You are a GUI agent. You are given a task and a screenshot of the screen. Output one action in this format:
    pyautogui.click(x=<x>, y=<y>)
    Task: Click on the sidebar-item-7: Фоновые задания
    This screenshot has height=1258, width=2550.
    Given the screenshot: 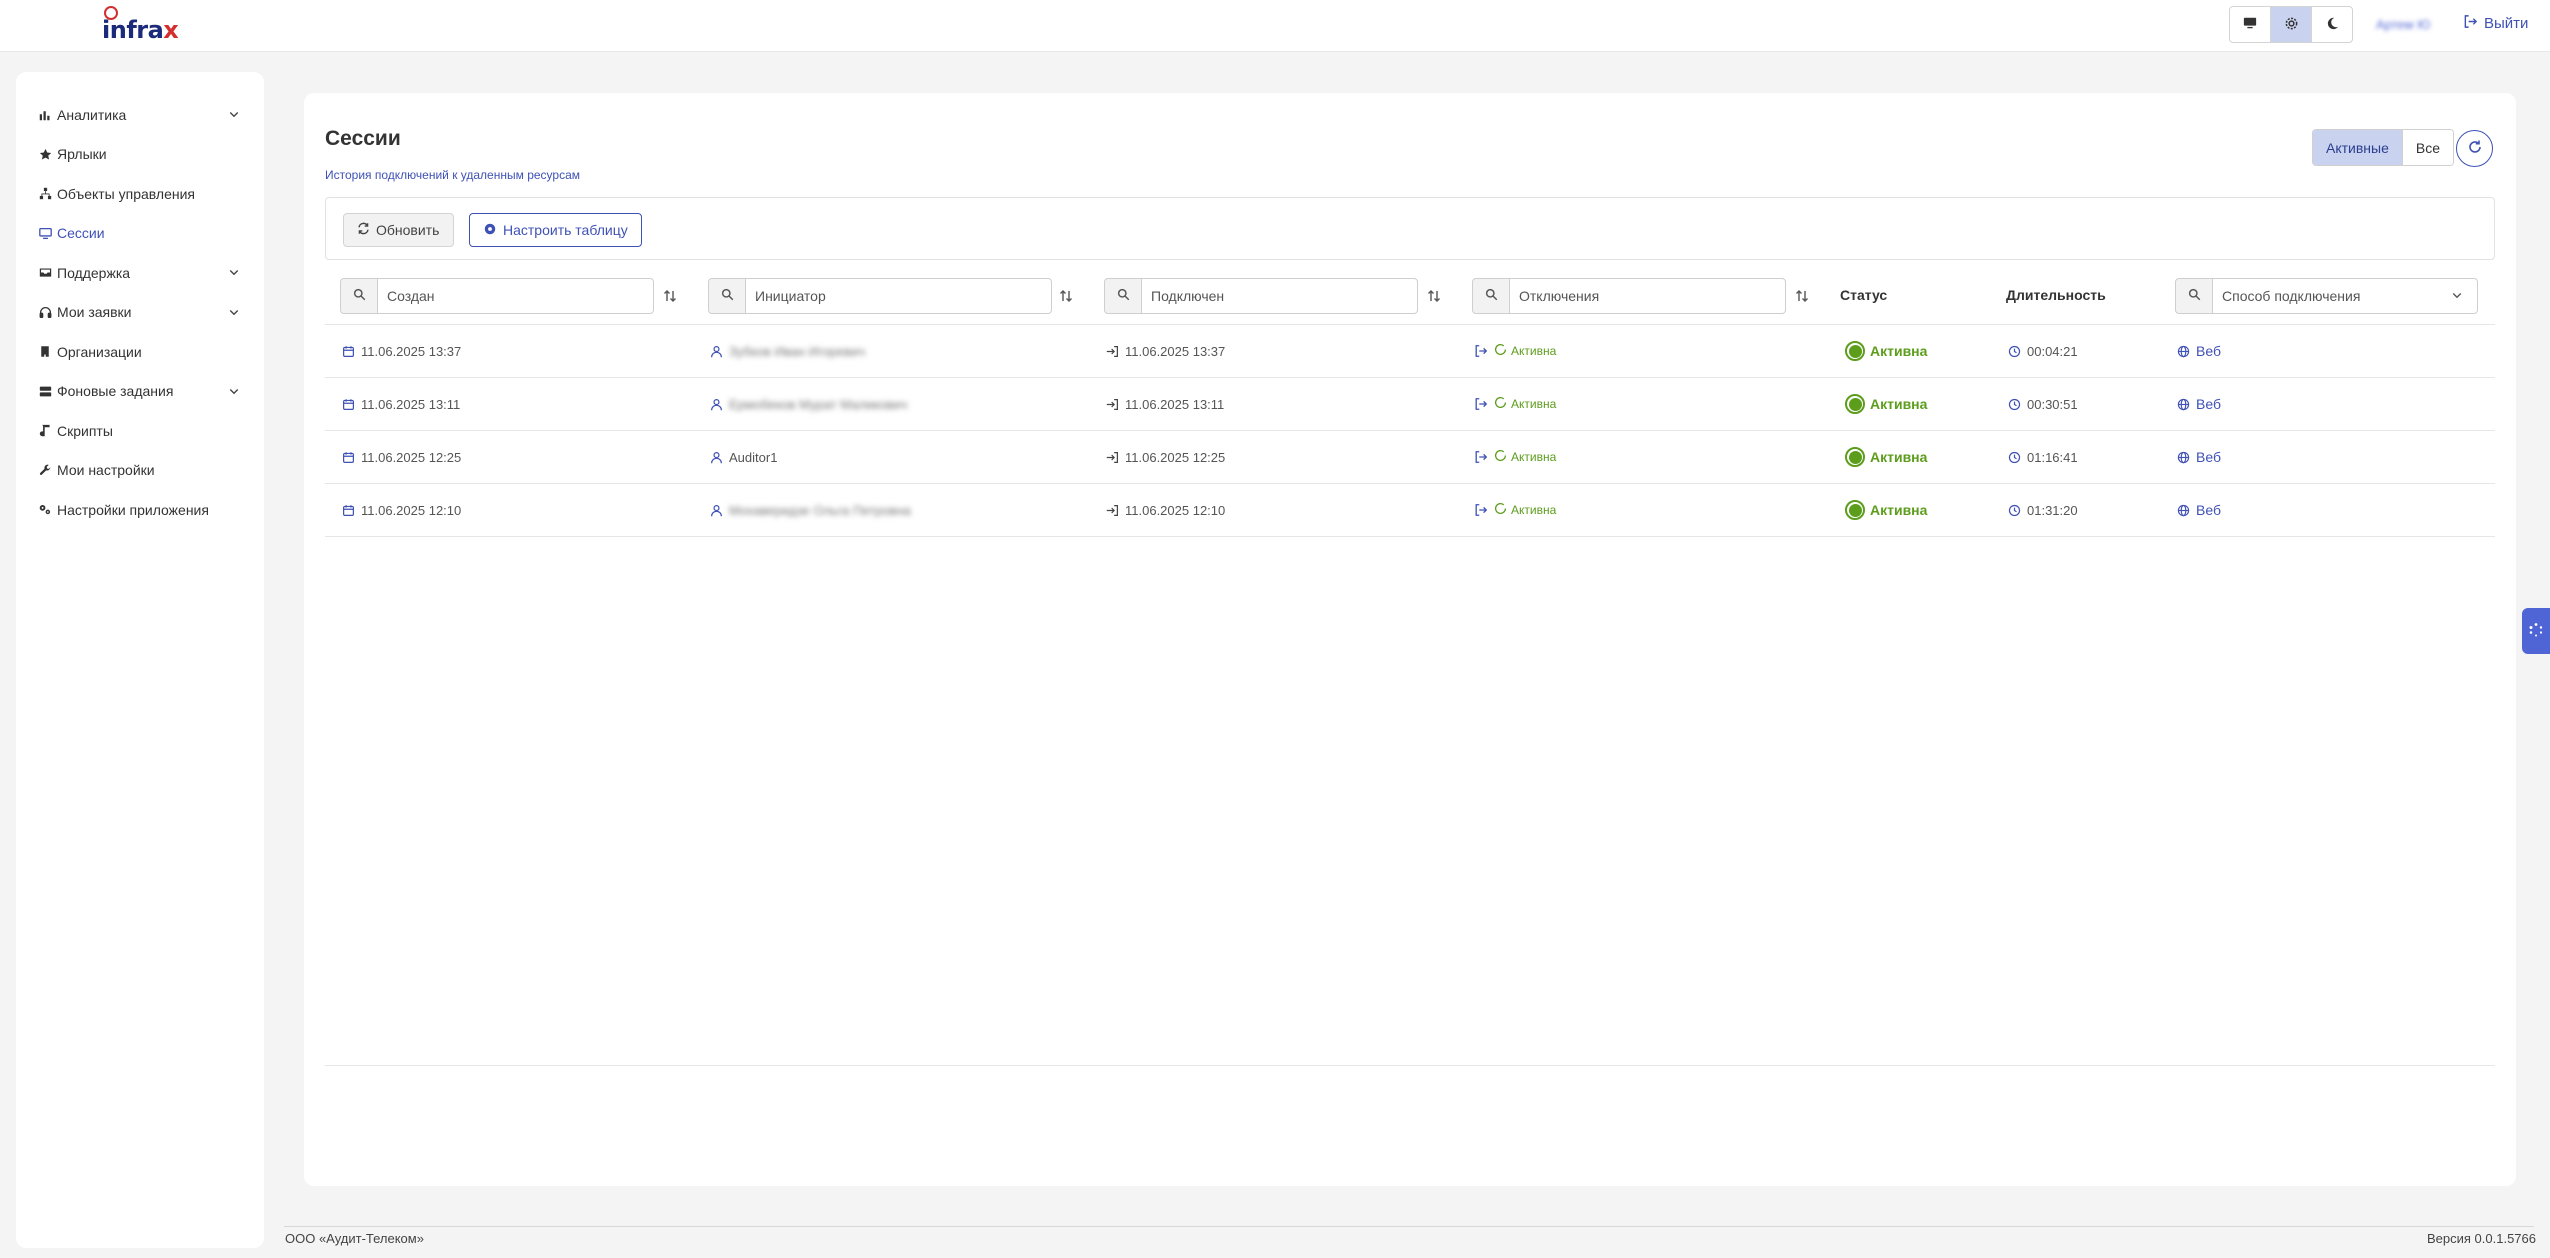 What is the action you would take?
    pyautogui.click(x=140, y=392)
    